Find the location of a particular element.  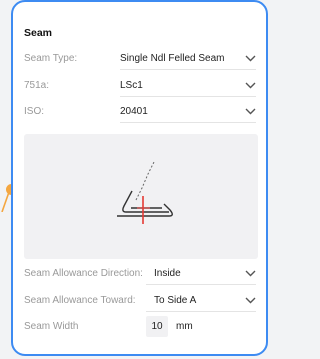

seam-width-row: Seam Width 10 mm is located at coordinates (140, 327).